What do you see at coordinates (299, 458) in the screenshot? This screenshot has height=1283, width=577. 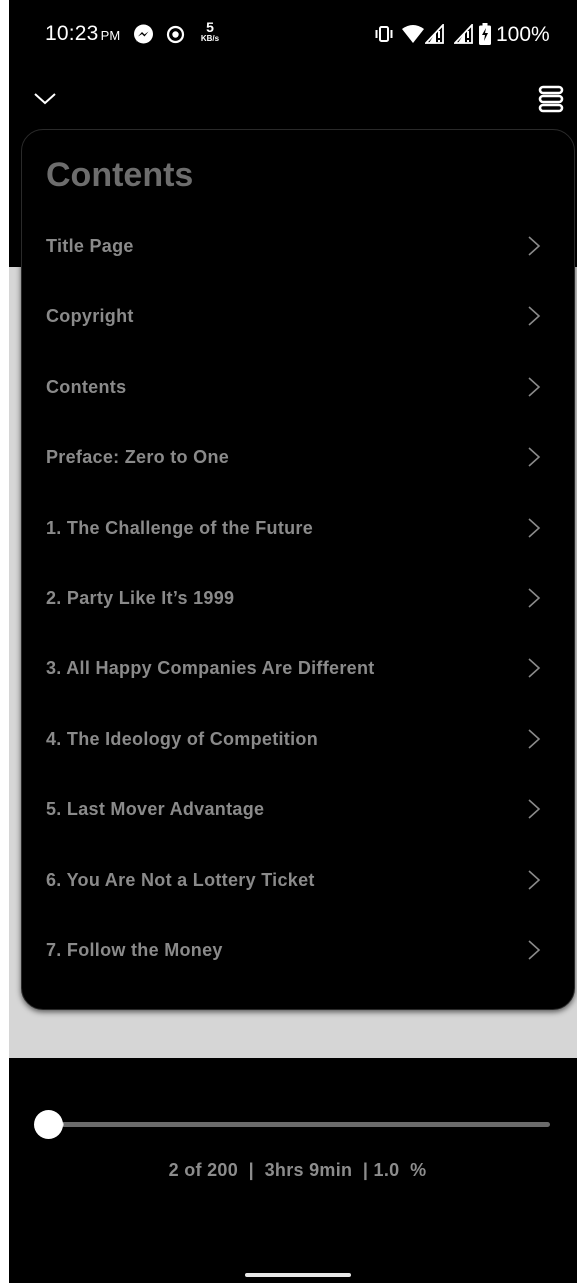 I see `toc-item: Preface: Zero to One` at bounding box center [299, 458].